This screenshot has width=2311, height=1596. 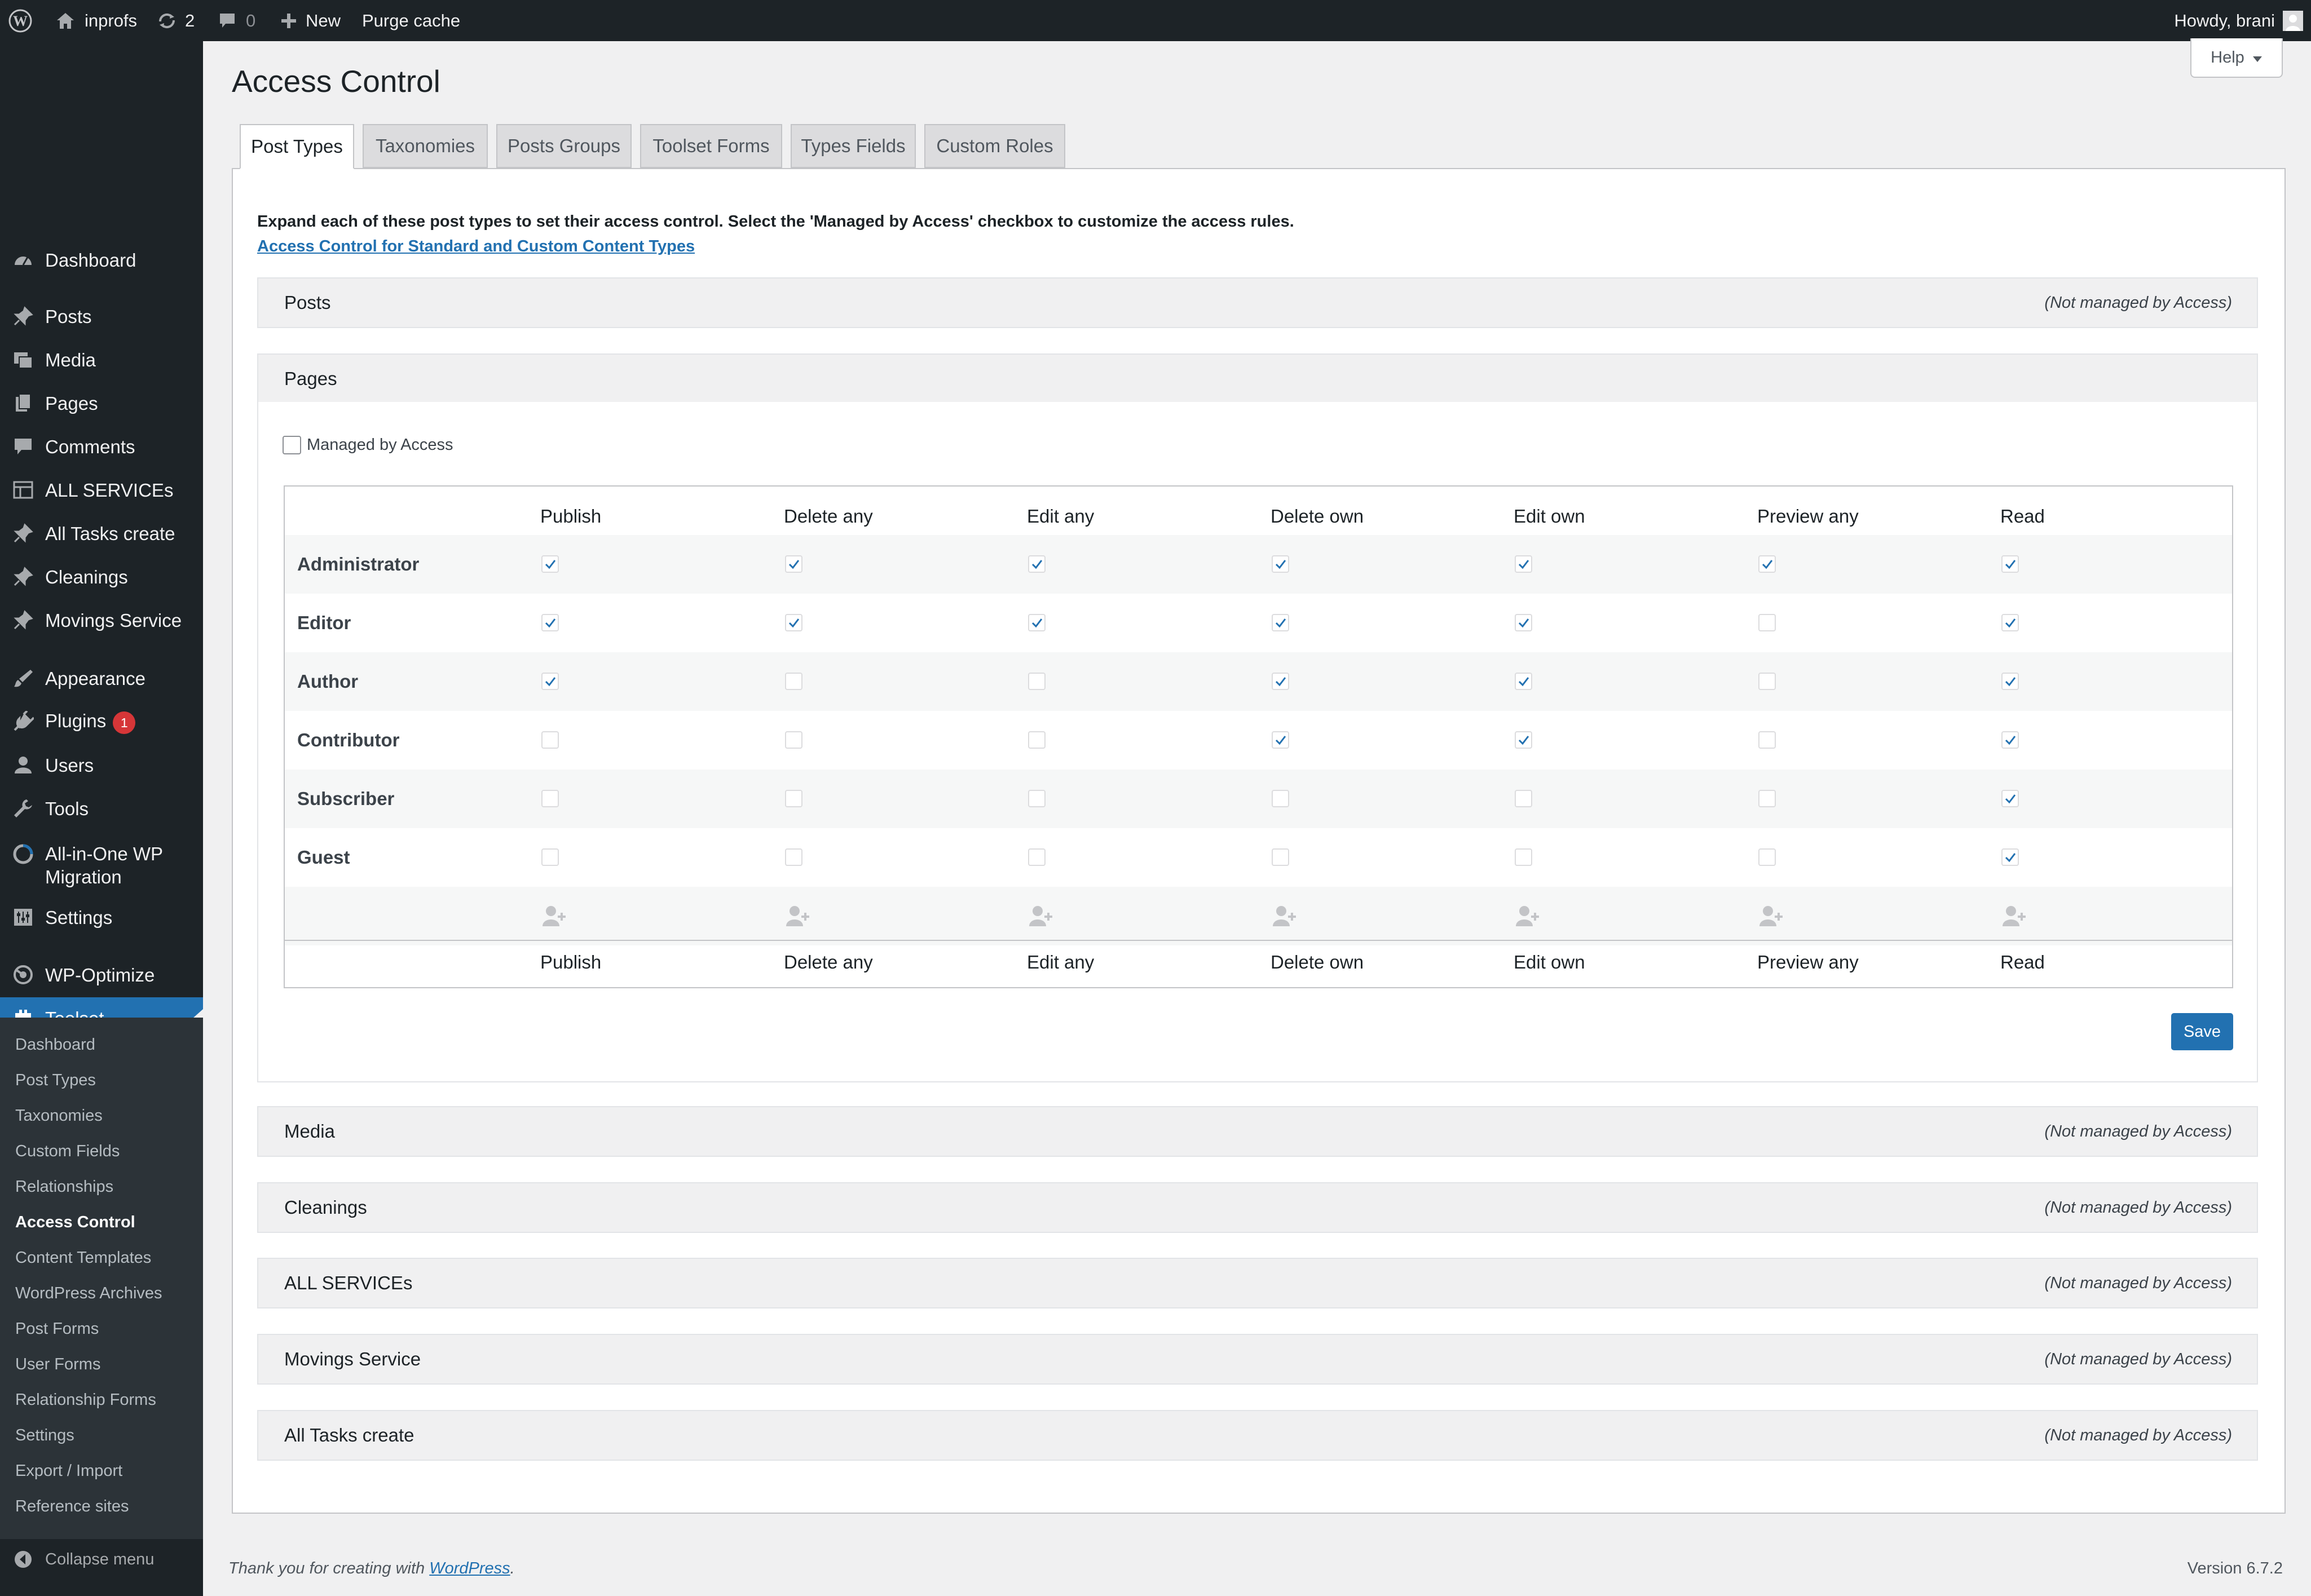 I want to click on submenu-post-forms: Post Forms, so click(x=57, y=1329).